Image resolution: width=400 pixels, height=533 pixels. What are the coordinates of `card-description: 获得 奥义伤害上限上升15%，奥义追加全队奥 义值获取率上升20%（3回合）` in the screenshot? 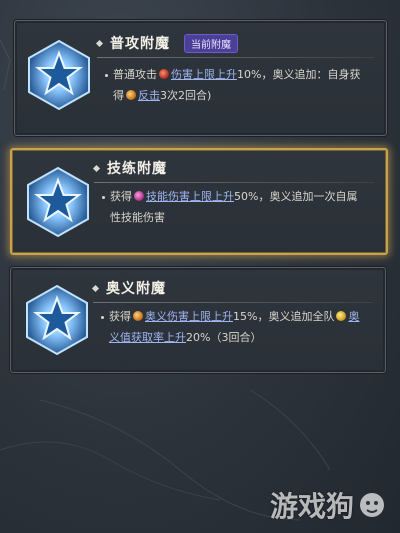 It's located at (237, 327).